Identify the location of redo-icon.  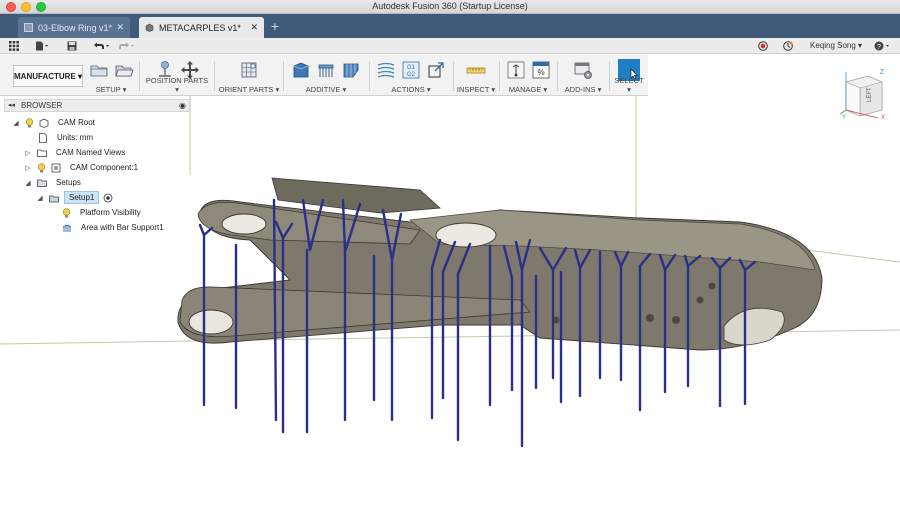
(127, 46).